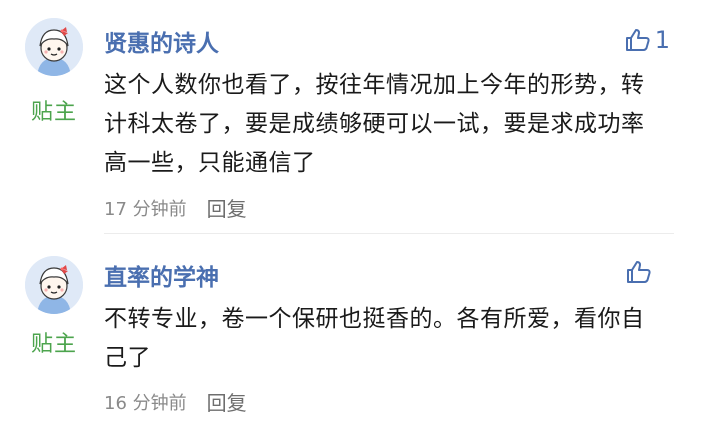 The width and height of the screenshot is (720, 424). I want to click on like-count: 1, so click(662, 40).